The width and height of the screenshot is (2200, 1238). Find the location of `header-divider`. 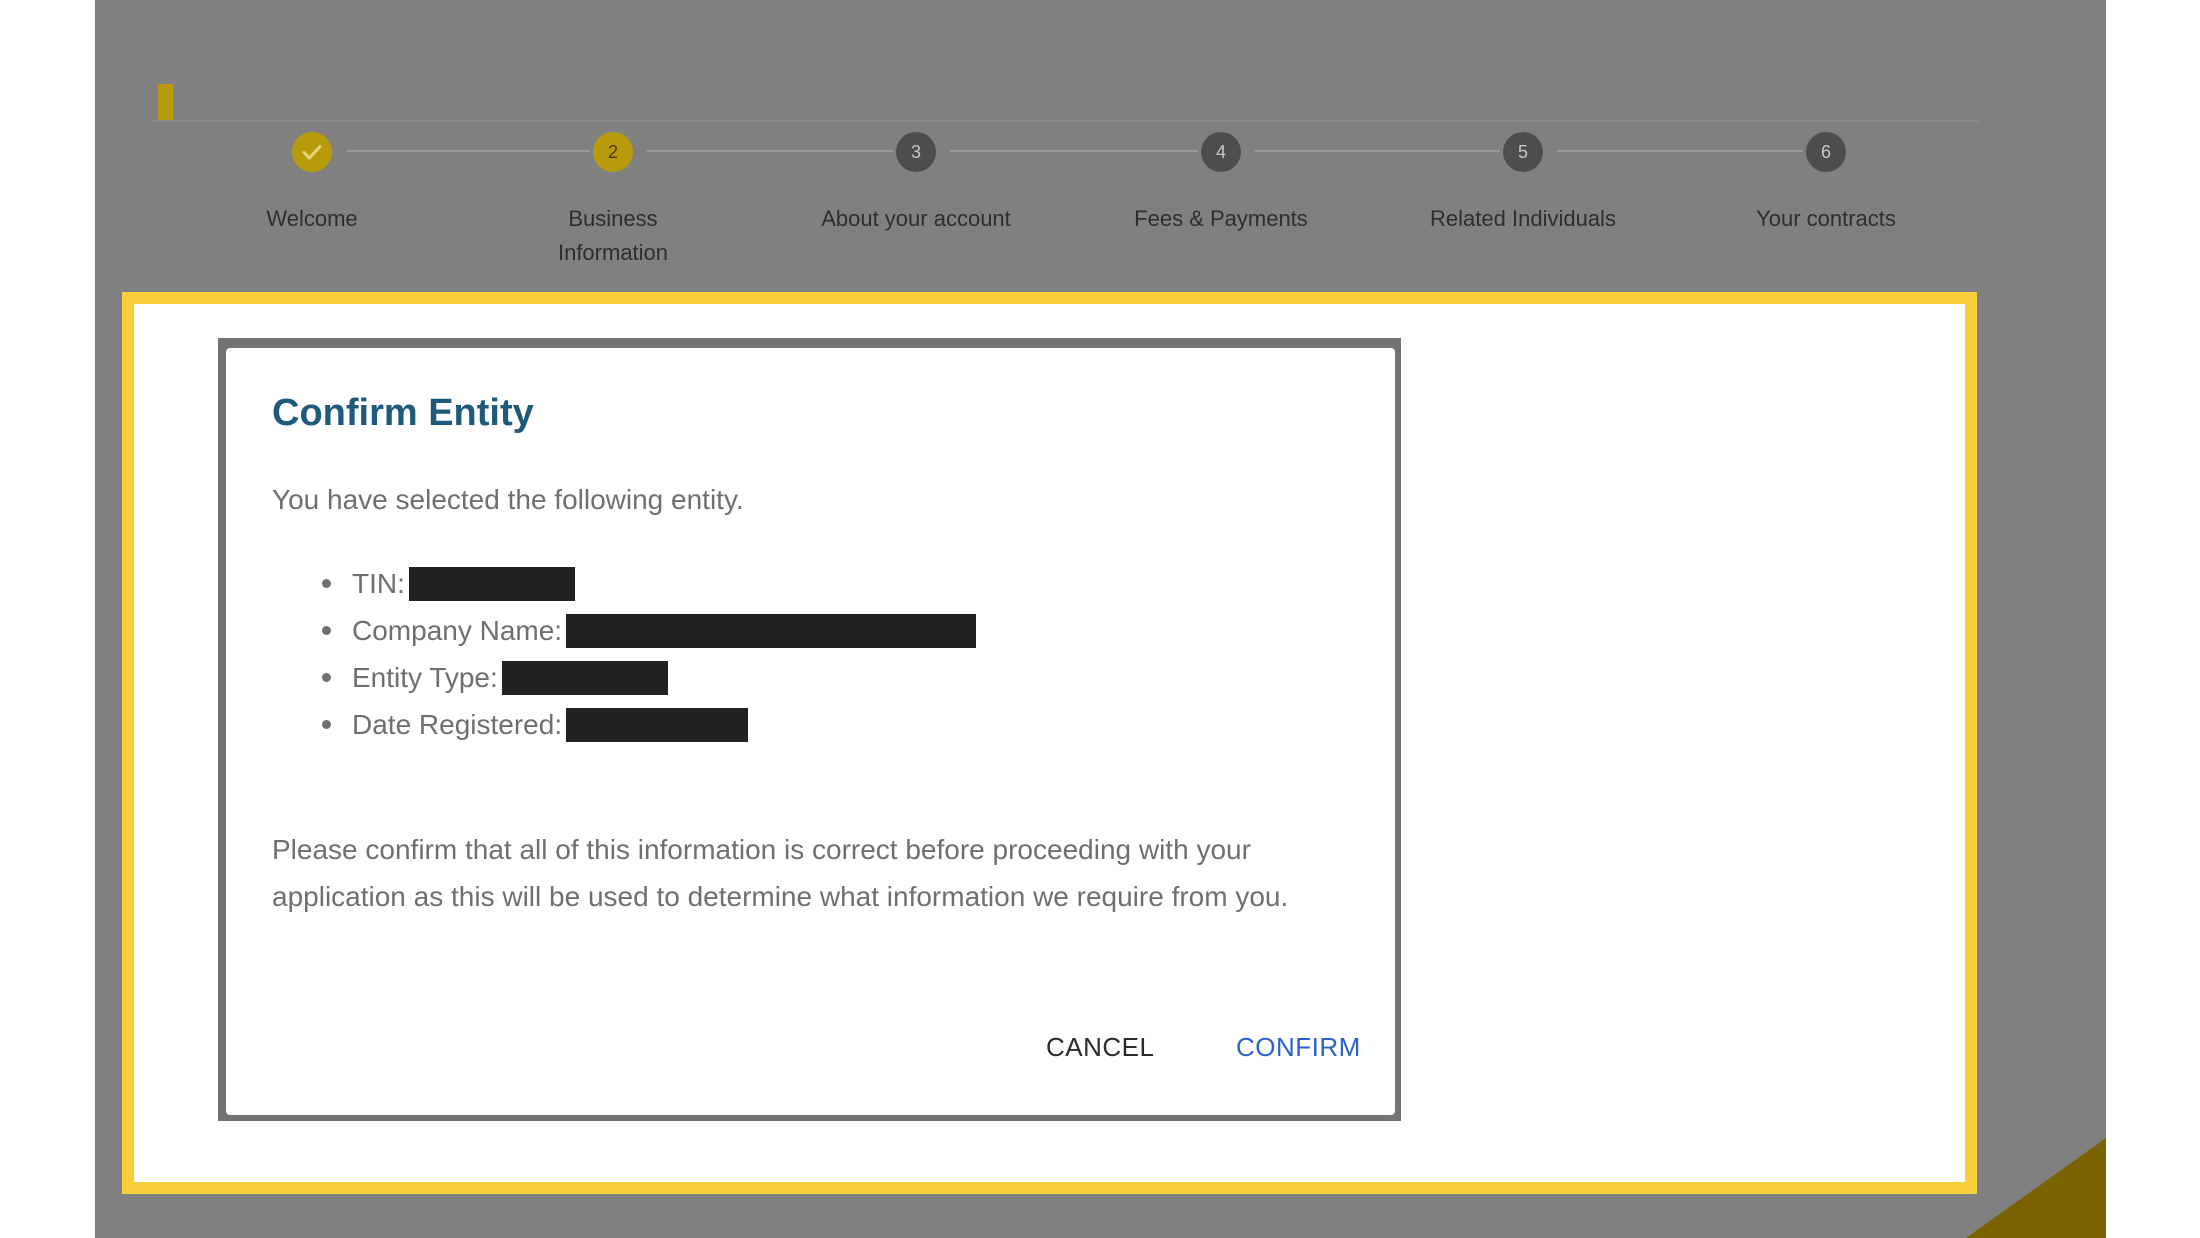

header-divider is located at coordinates (1065, 121).